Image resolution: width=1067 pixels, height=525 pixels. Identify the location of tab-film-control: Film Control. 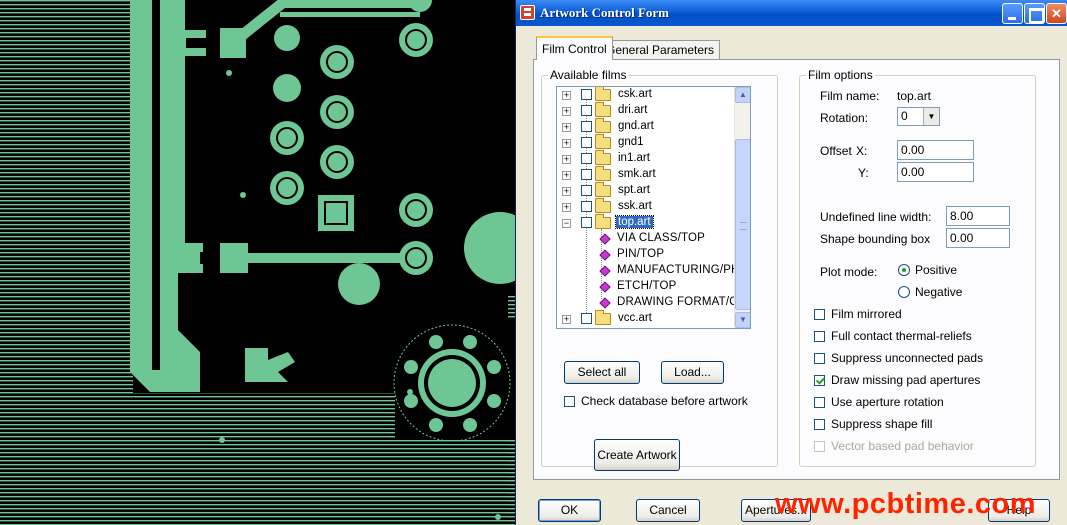
(574, 48).